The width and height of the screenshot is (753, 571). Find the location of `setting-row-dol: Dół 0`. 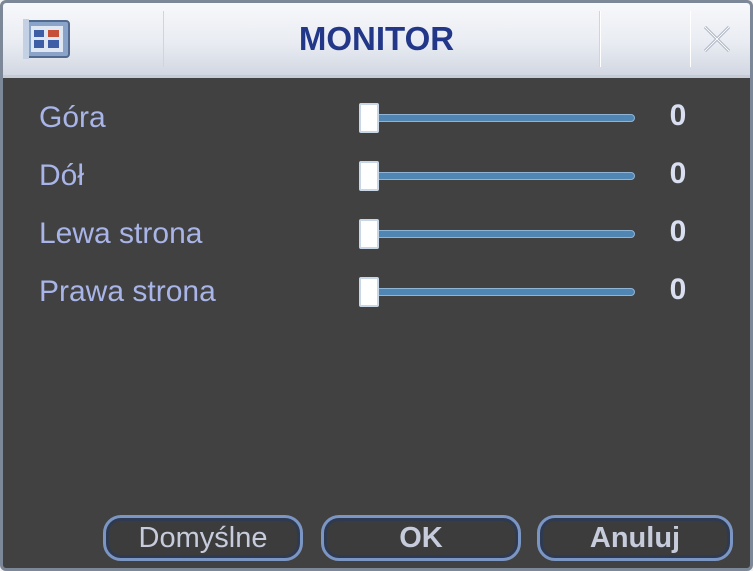

setting-row-dol: Dół 0 is located at coordinates (376, 179).